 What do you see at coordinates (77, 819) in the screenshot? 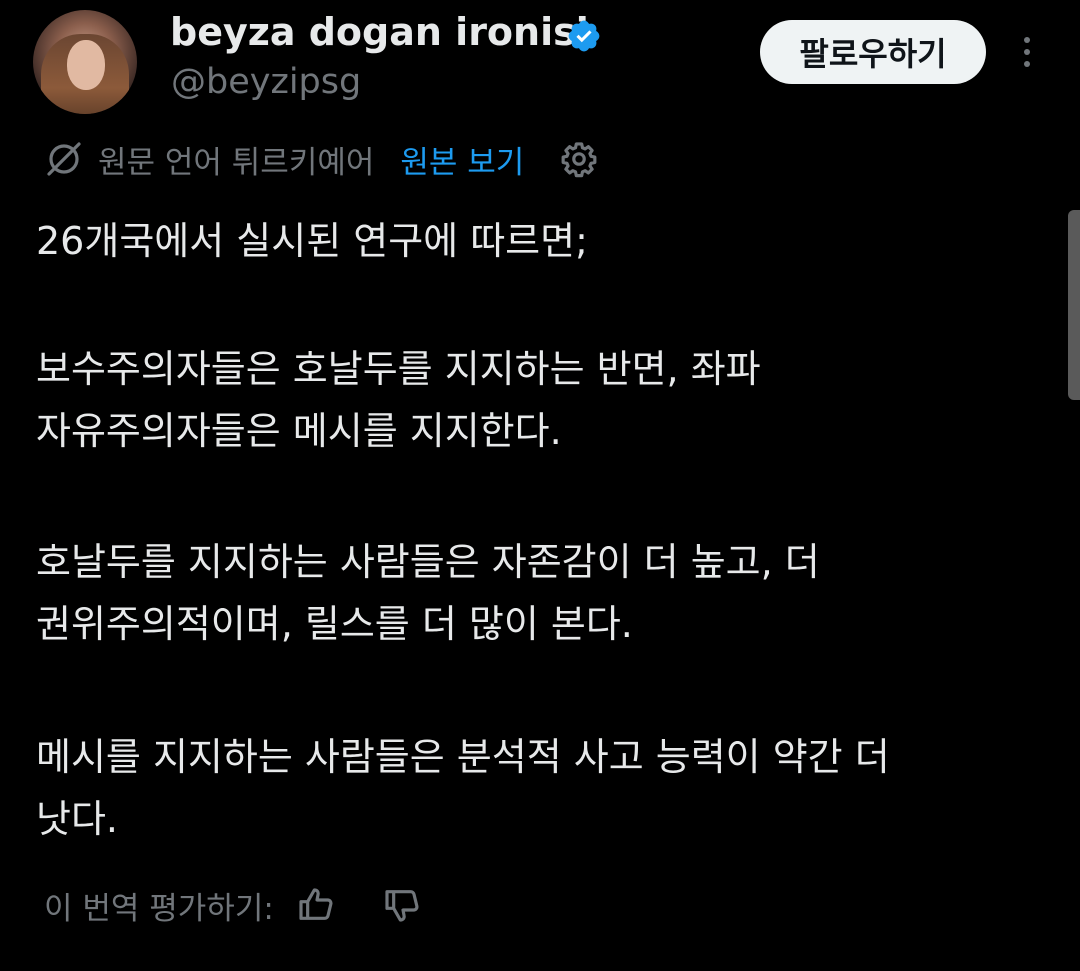
I see `tweet-paragraph-line: 낫다.` at bounding box center [77, 819].